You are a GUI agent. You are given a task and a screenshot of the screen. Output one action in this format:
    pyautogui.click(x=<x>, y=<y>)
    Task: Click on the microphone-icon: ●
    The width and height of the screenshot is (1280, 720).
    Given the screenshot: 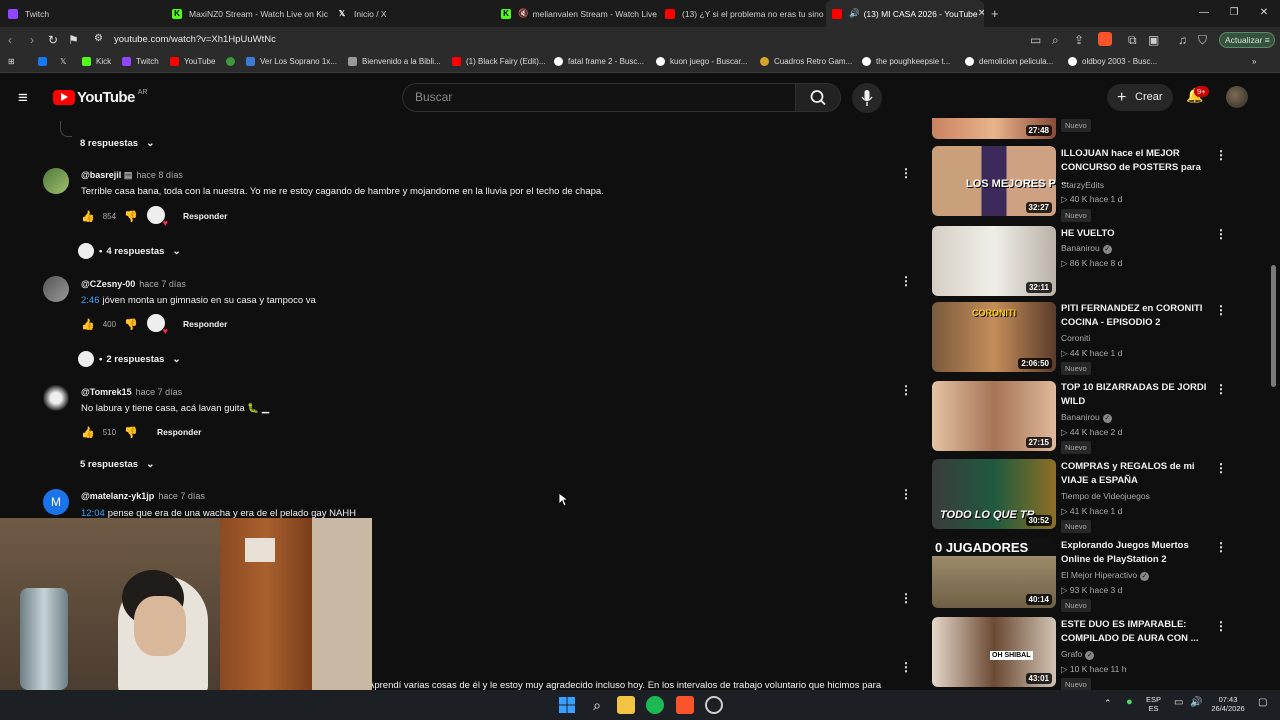 What is the action you would take?
    pyautogui.click(x=1129, y=702)
    